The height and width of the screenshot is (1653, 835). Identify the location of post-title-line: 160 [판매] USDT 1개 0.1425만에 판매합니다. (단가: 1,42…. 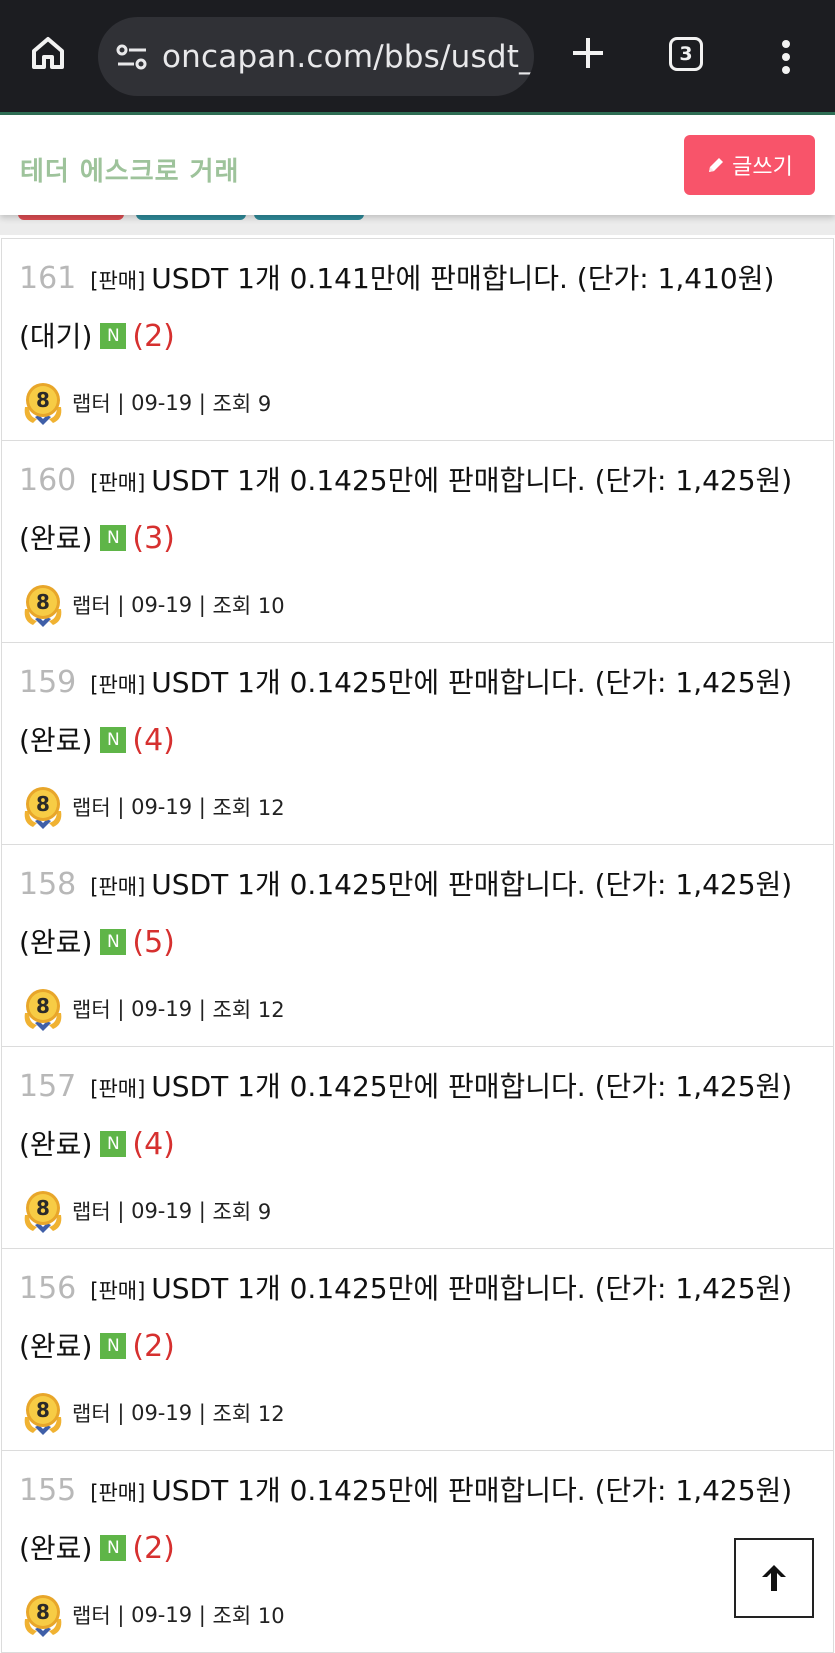
(419, 510).